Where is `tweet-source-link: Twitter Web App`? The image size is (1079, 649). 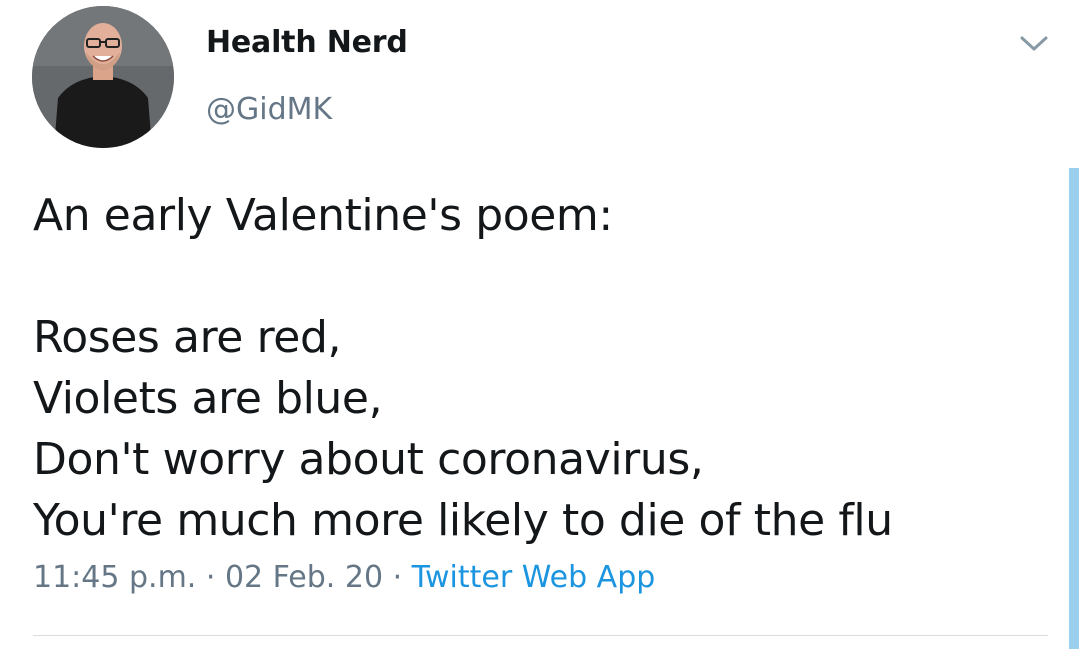 tweet-source-link: Twitter Web App is located at coordinates (534, 577).